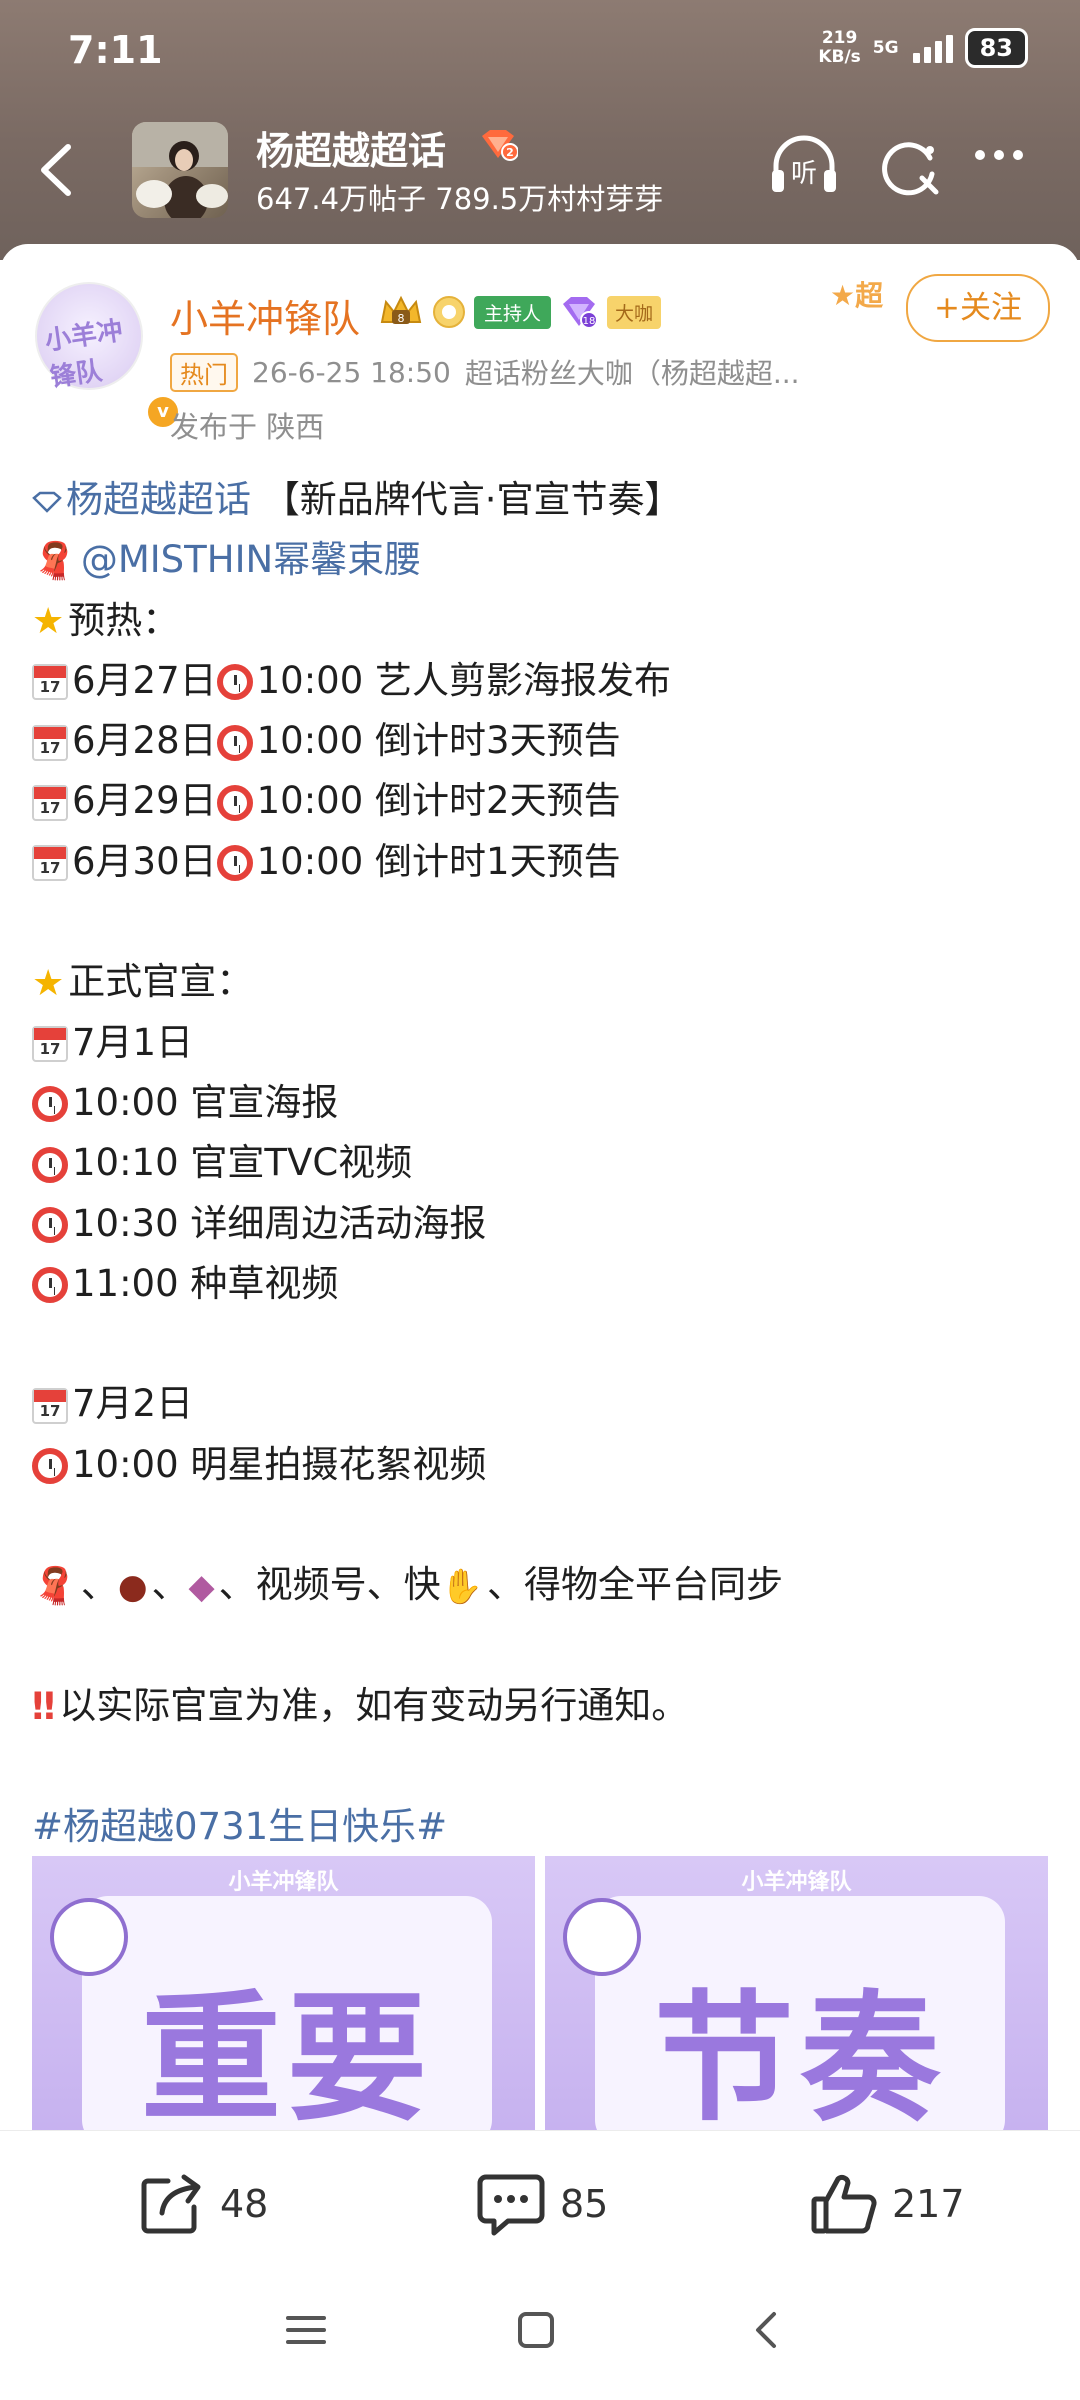 The image size is (1080, 2400). Describe the element at coordinates (887, 2204) in the screenshot. I see `like-button: 217` at that location.